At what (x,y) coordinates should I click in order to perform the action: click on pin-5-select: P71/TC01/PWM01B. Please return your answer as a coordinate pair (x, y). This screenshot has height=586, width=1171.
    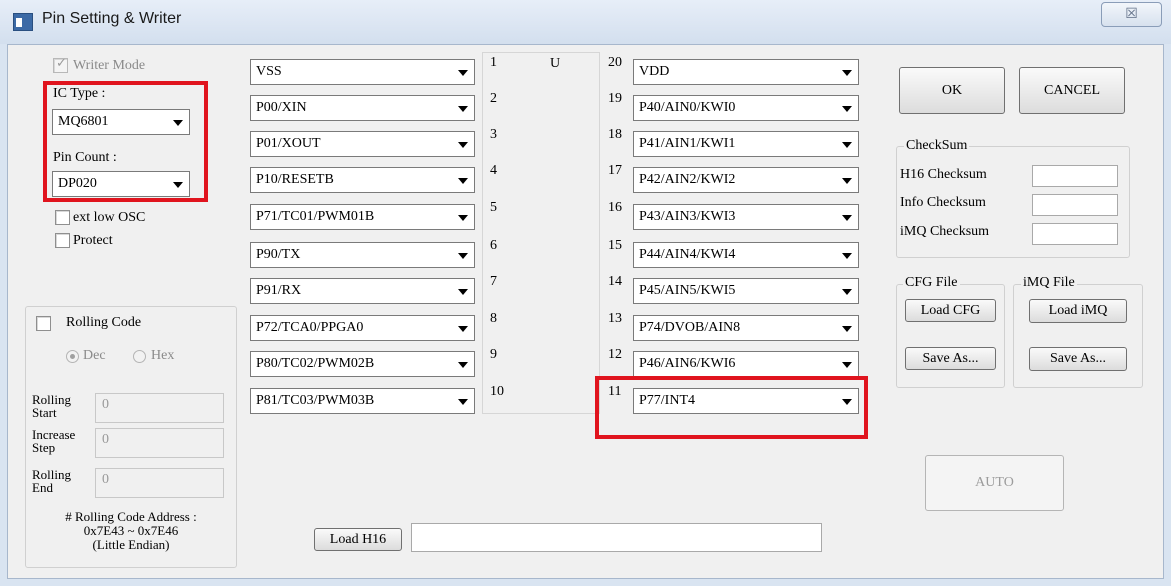
    Looking at the image, I should click on (362, 217).